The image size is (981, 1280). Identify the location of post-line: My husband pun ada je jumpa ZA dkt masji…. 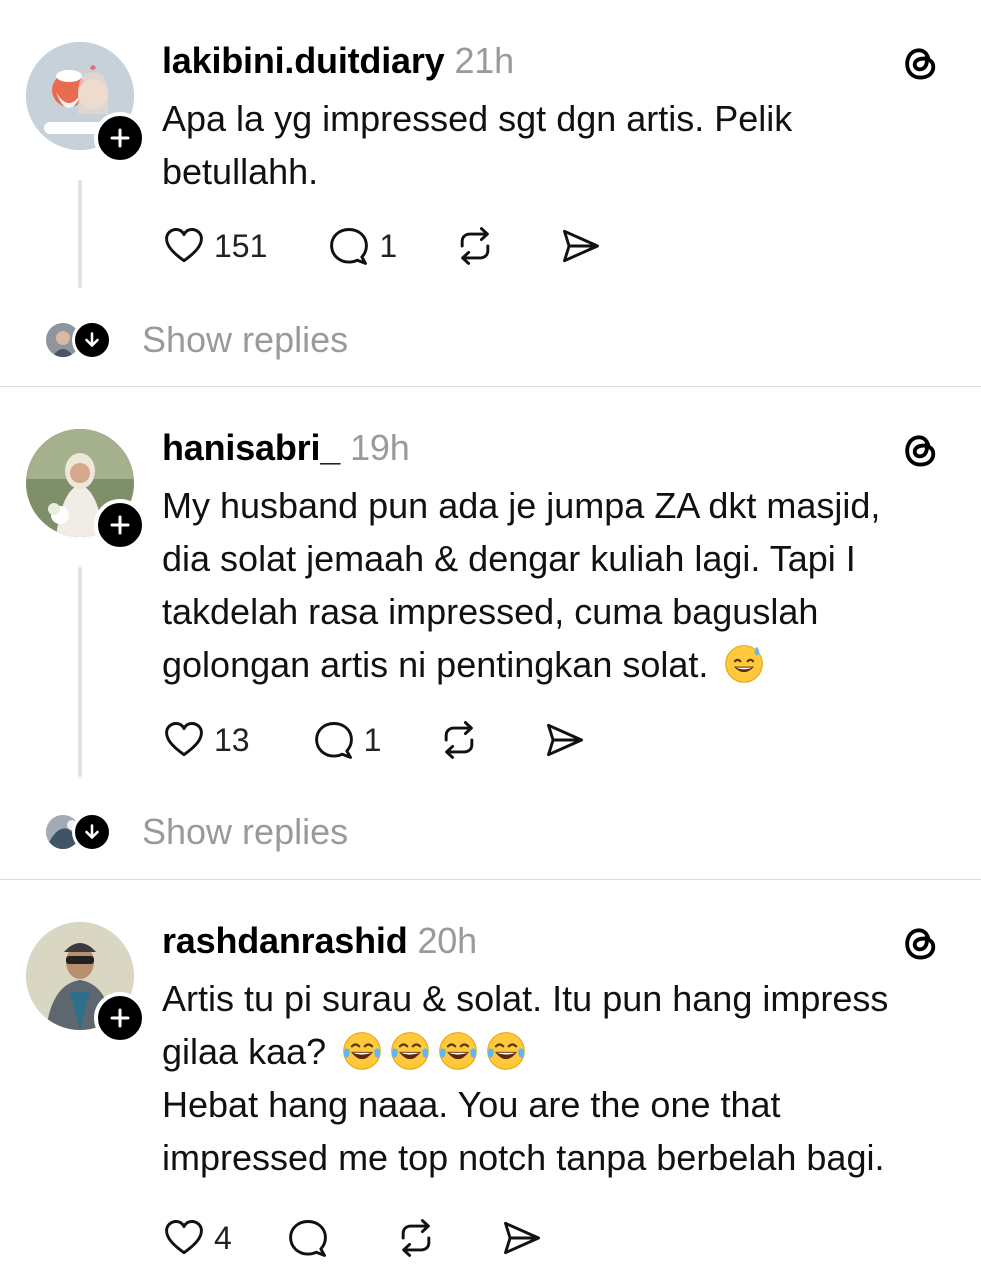
(521, 505).